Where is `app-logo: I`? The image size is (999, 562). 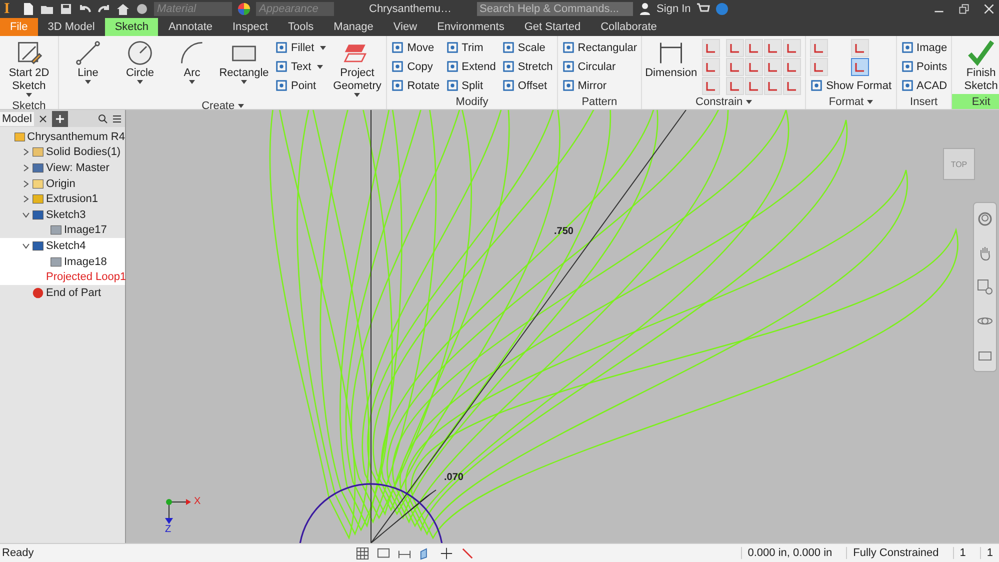 app-logo: I is located at coordinates (10, 9).